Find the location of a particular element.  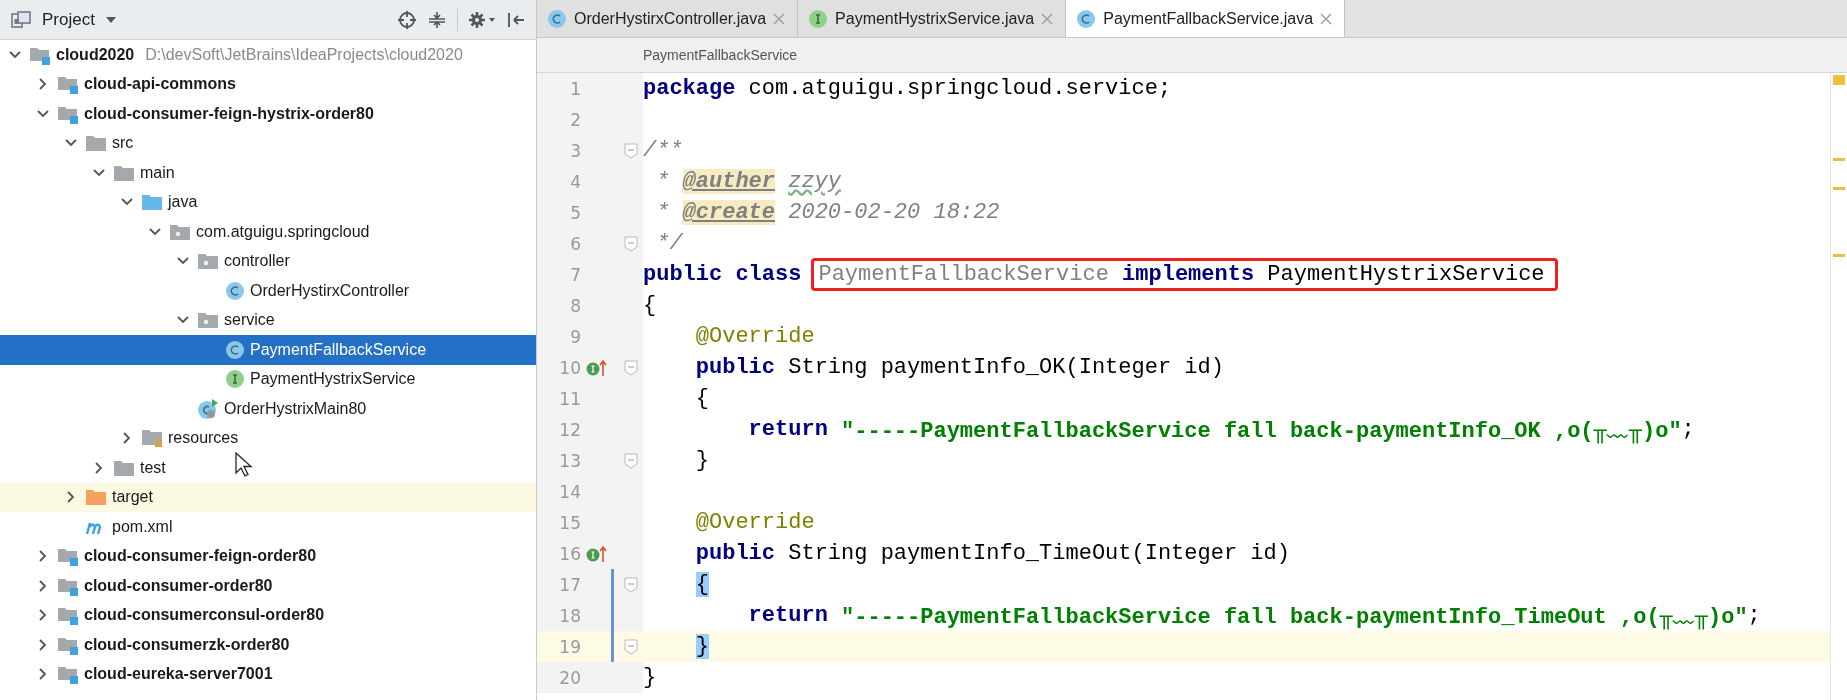

tree-item: PaymentFallbackService is located at coordinates (268, 350).